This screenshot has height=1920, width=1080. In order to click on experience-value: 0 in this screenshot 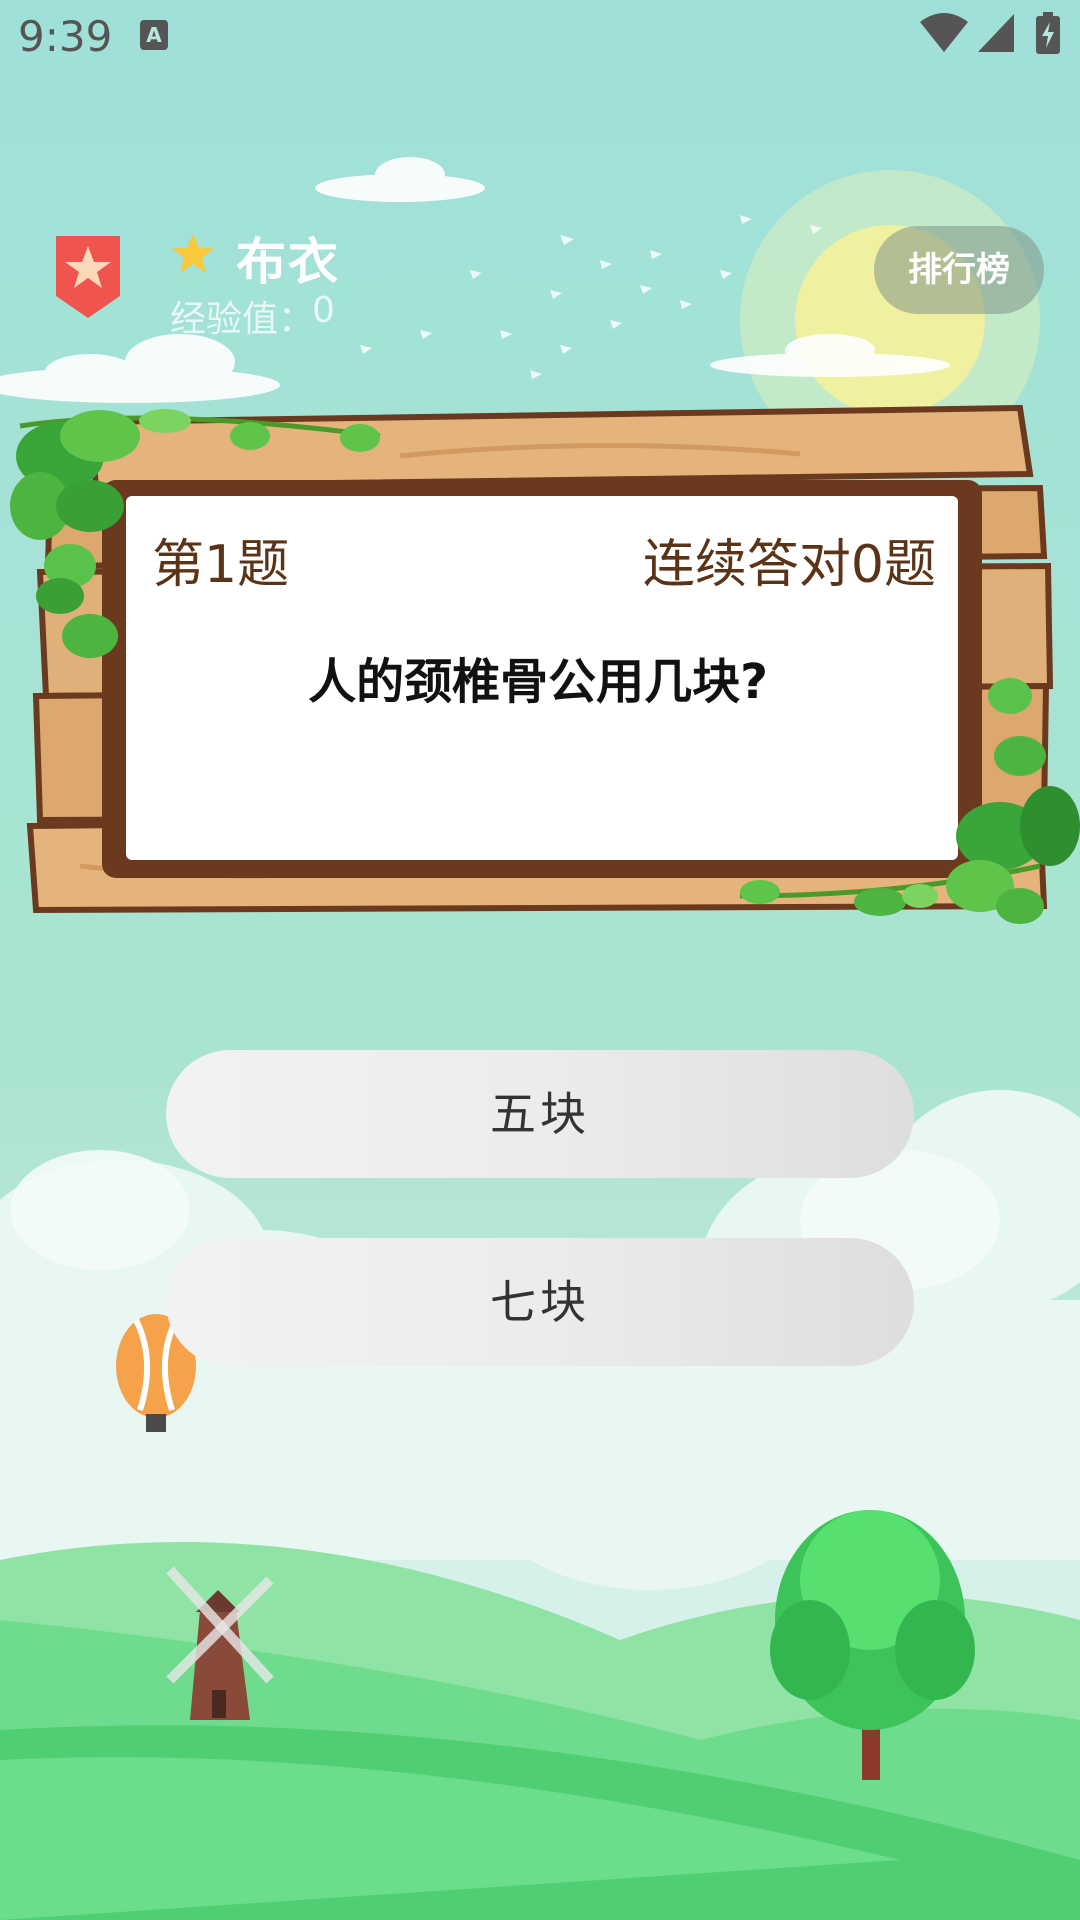, I will do `click(323, 310)`.